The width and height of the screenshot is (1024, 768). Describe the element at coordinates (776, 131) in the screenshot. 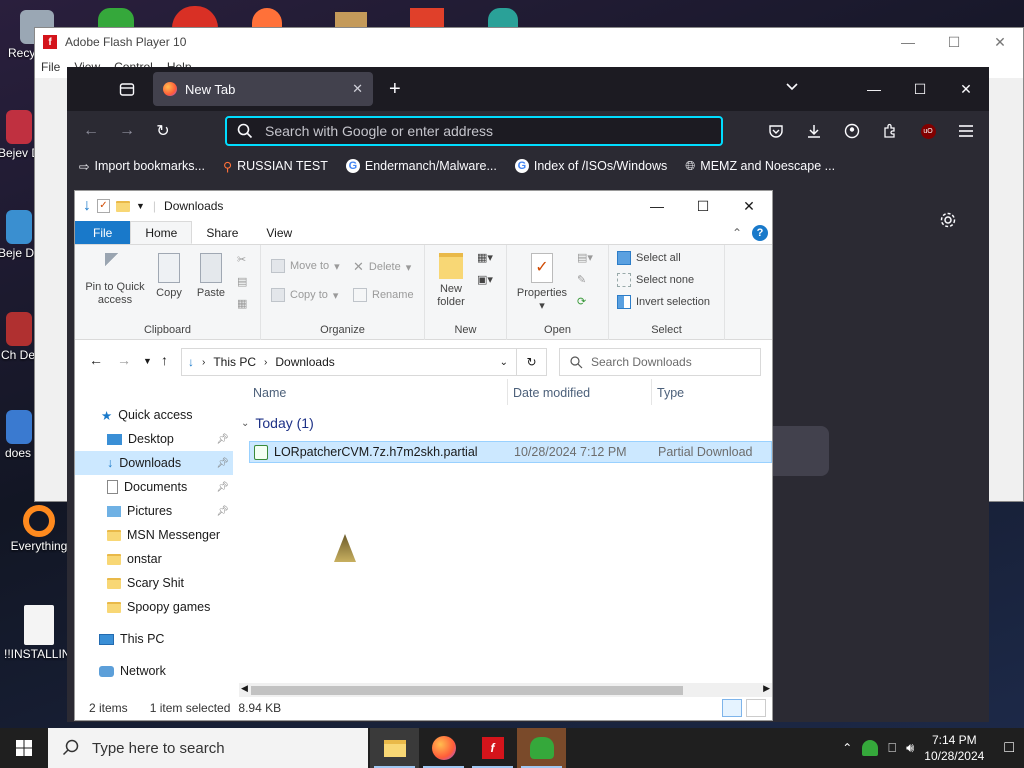

I see `pocket-icon` at that location.